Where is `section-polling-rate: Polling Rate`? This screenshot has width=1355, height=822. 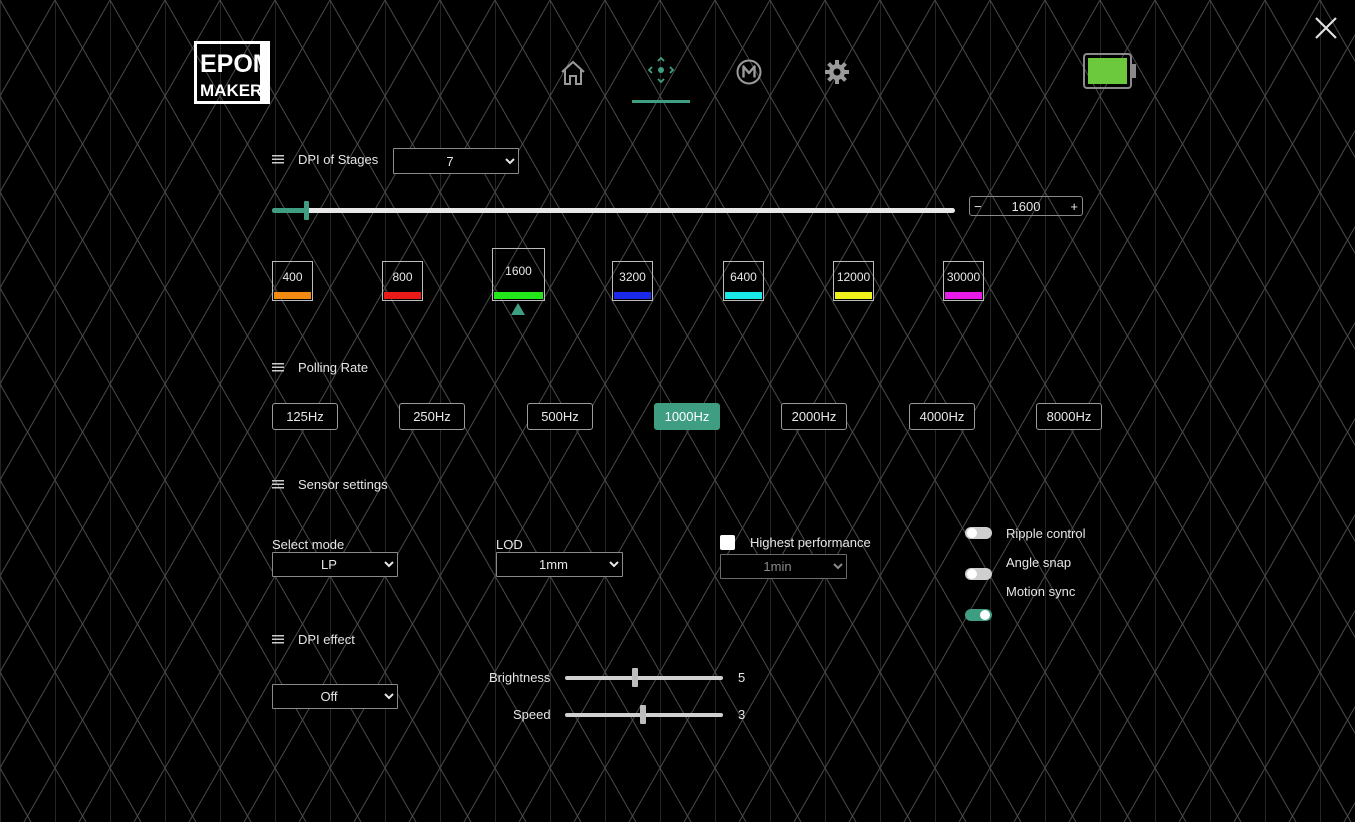
section-polling-rate: Polling Rate is located at coordinates (320, 367).